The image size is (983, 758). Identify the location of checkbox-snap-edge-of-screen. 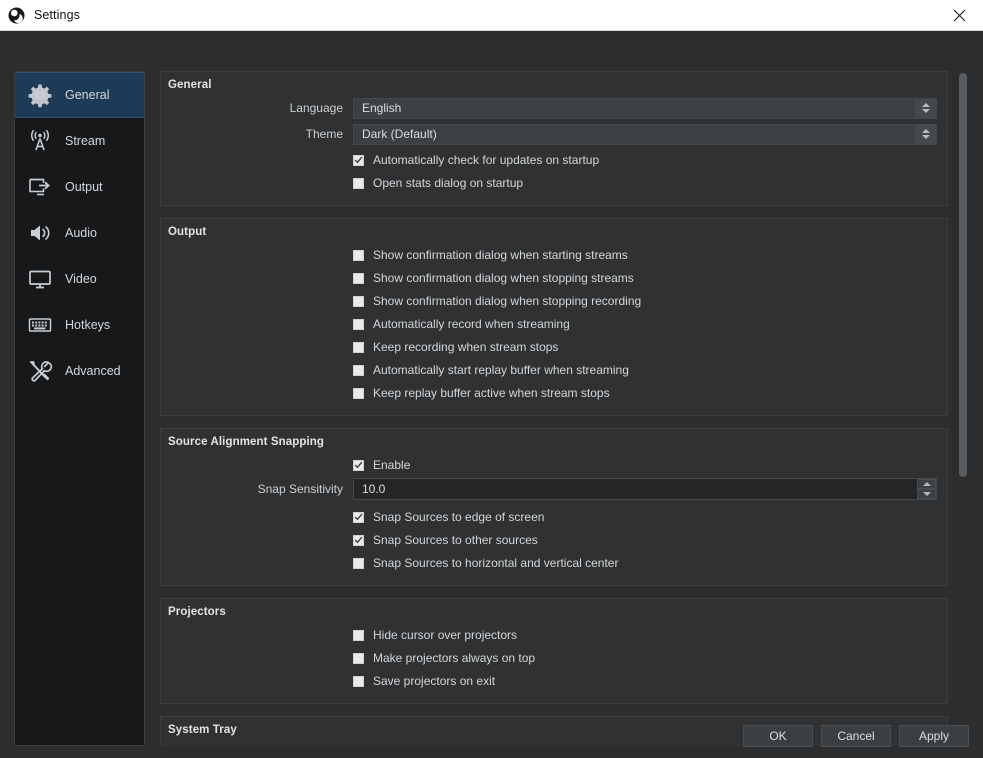
(358, 517).